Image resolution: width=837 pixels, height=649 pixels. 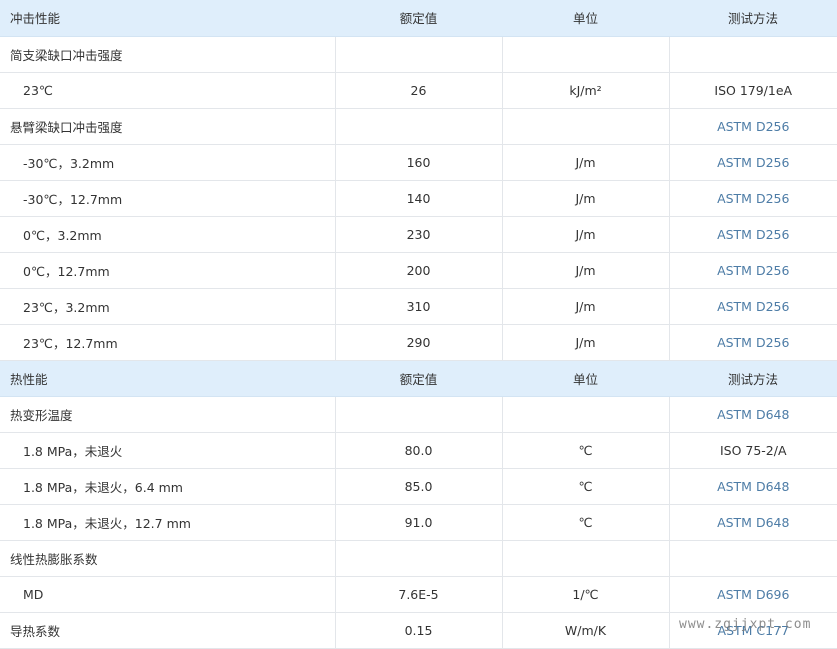 I want to click on property-unit: 1/℃, so click(x=586, y=594).